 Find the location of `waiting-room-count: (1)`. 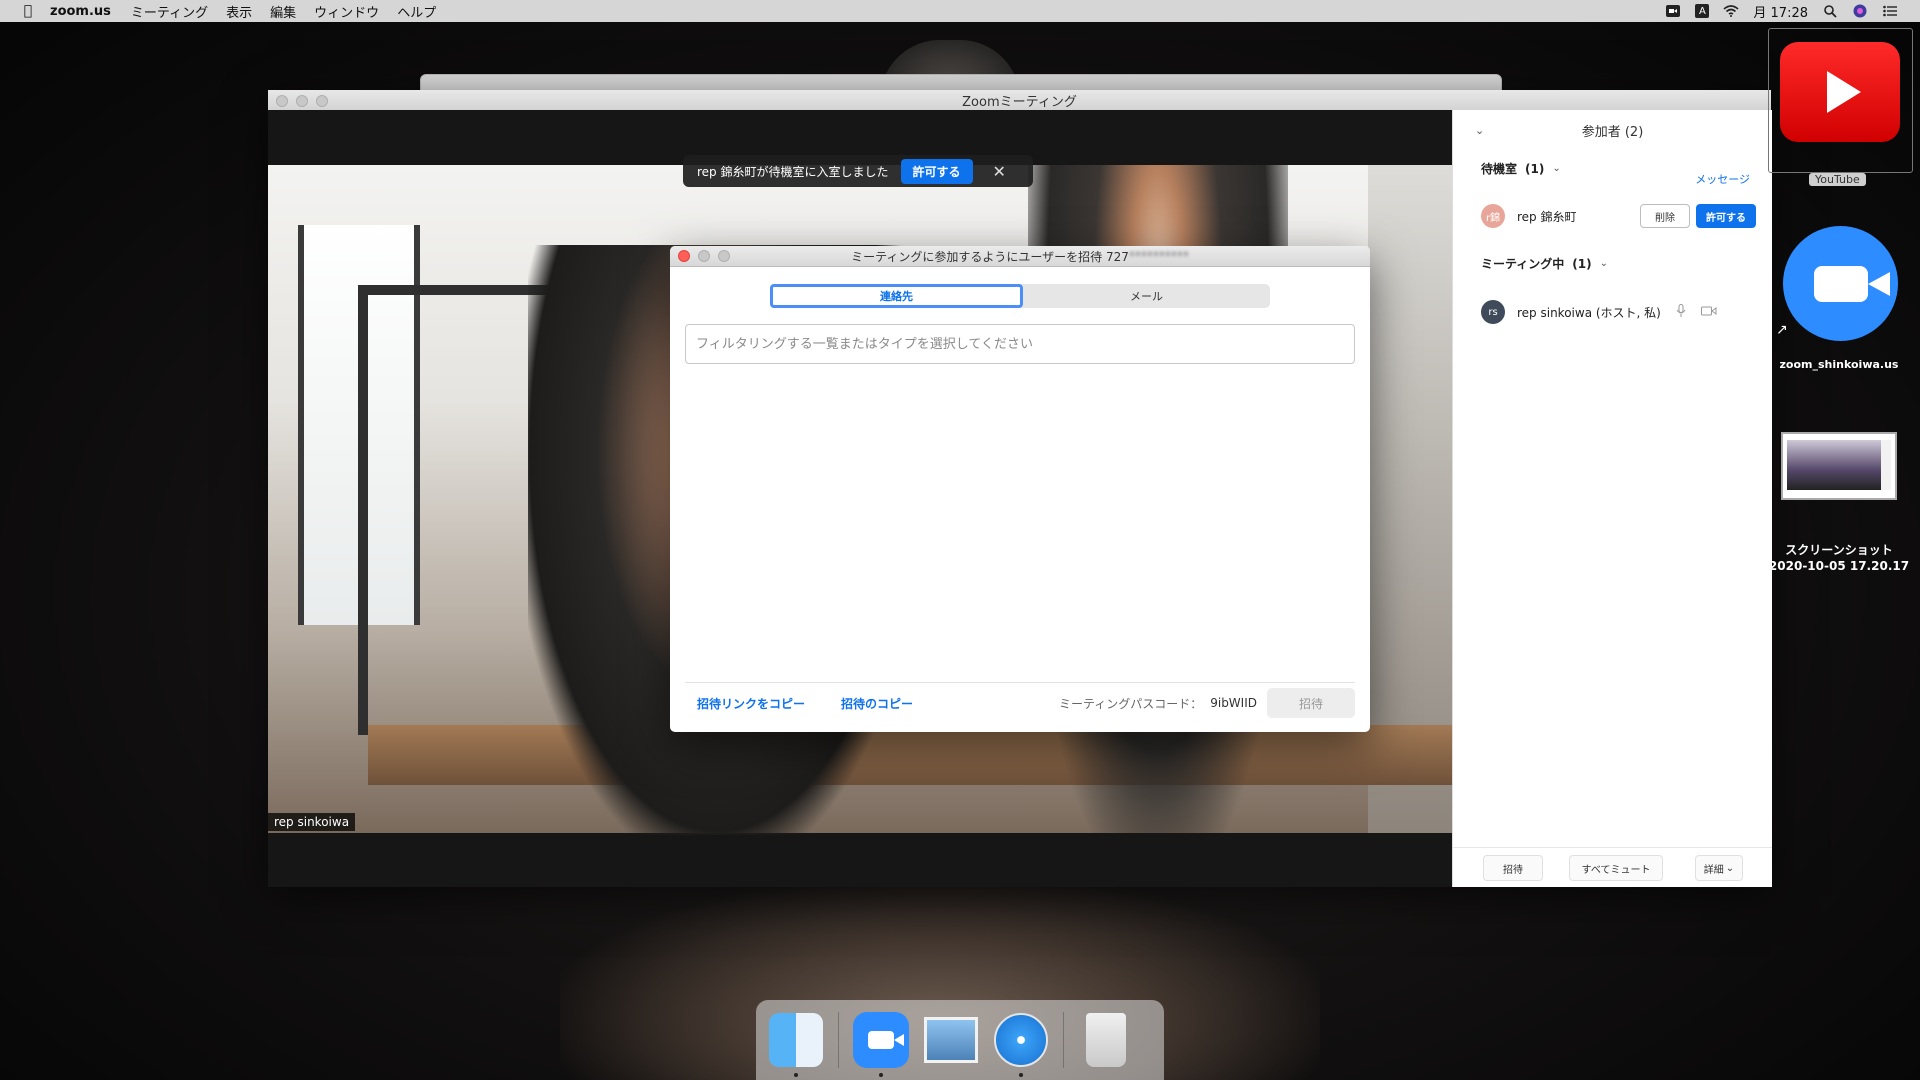

waiting-room-count: (1) is located at coordinates (1535, 168).